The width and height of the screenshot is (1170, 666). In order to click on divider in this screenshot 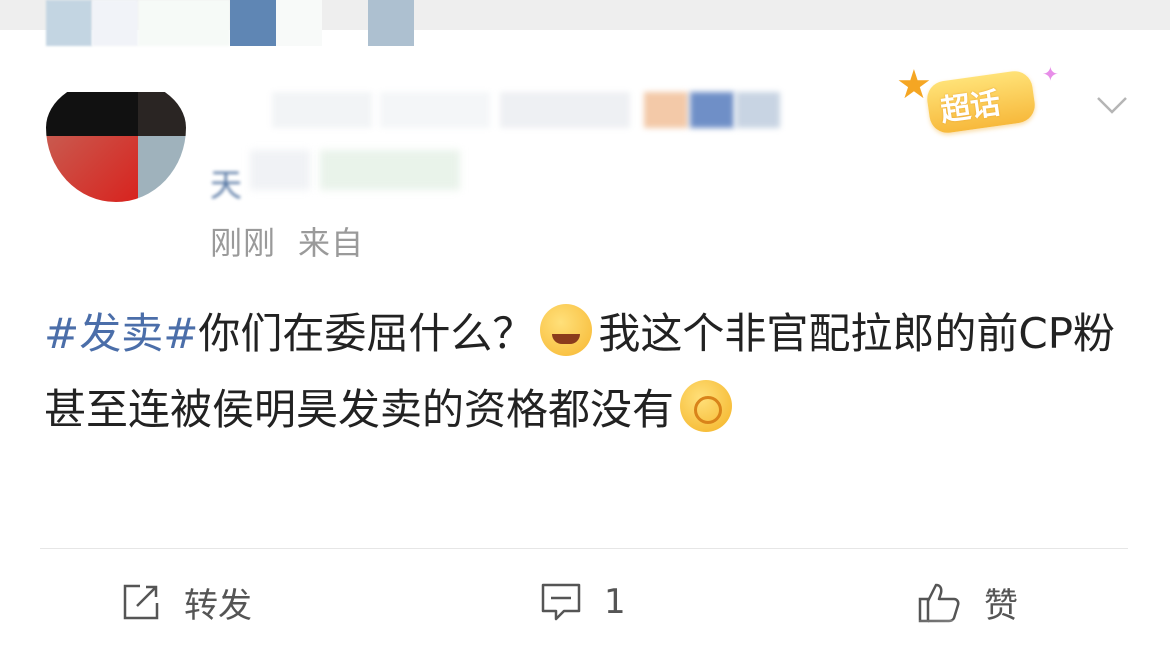, I will do `click(584, 548)`.